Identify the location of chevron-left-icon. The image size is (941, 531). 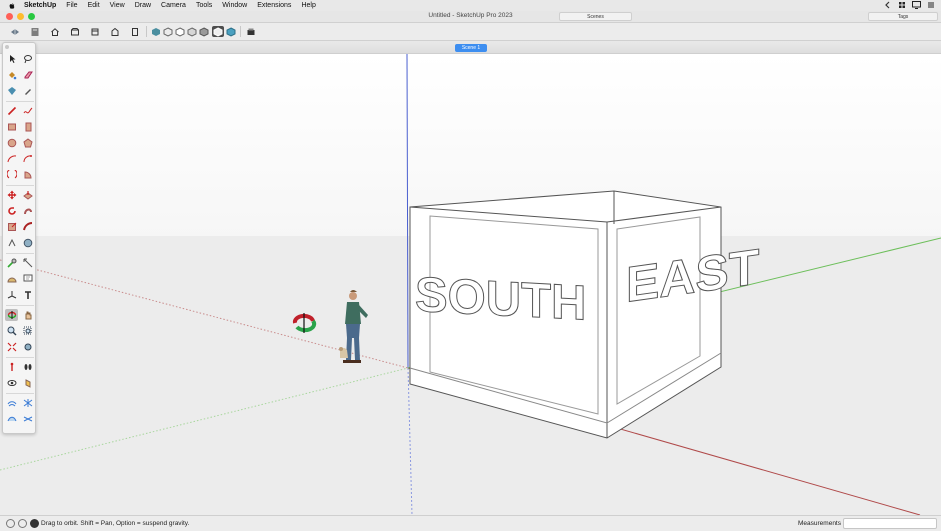
(888, 5).